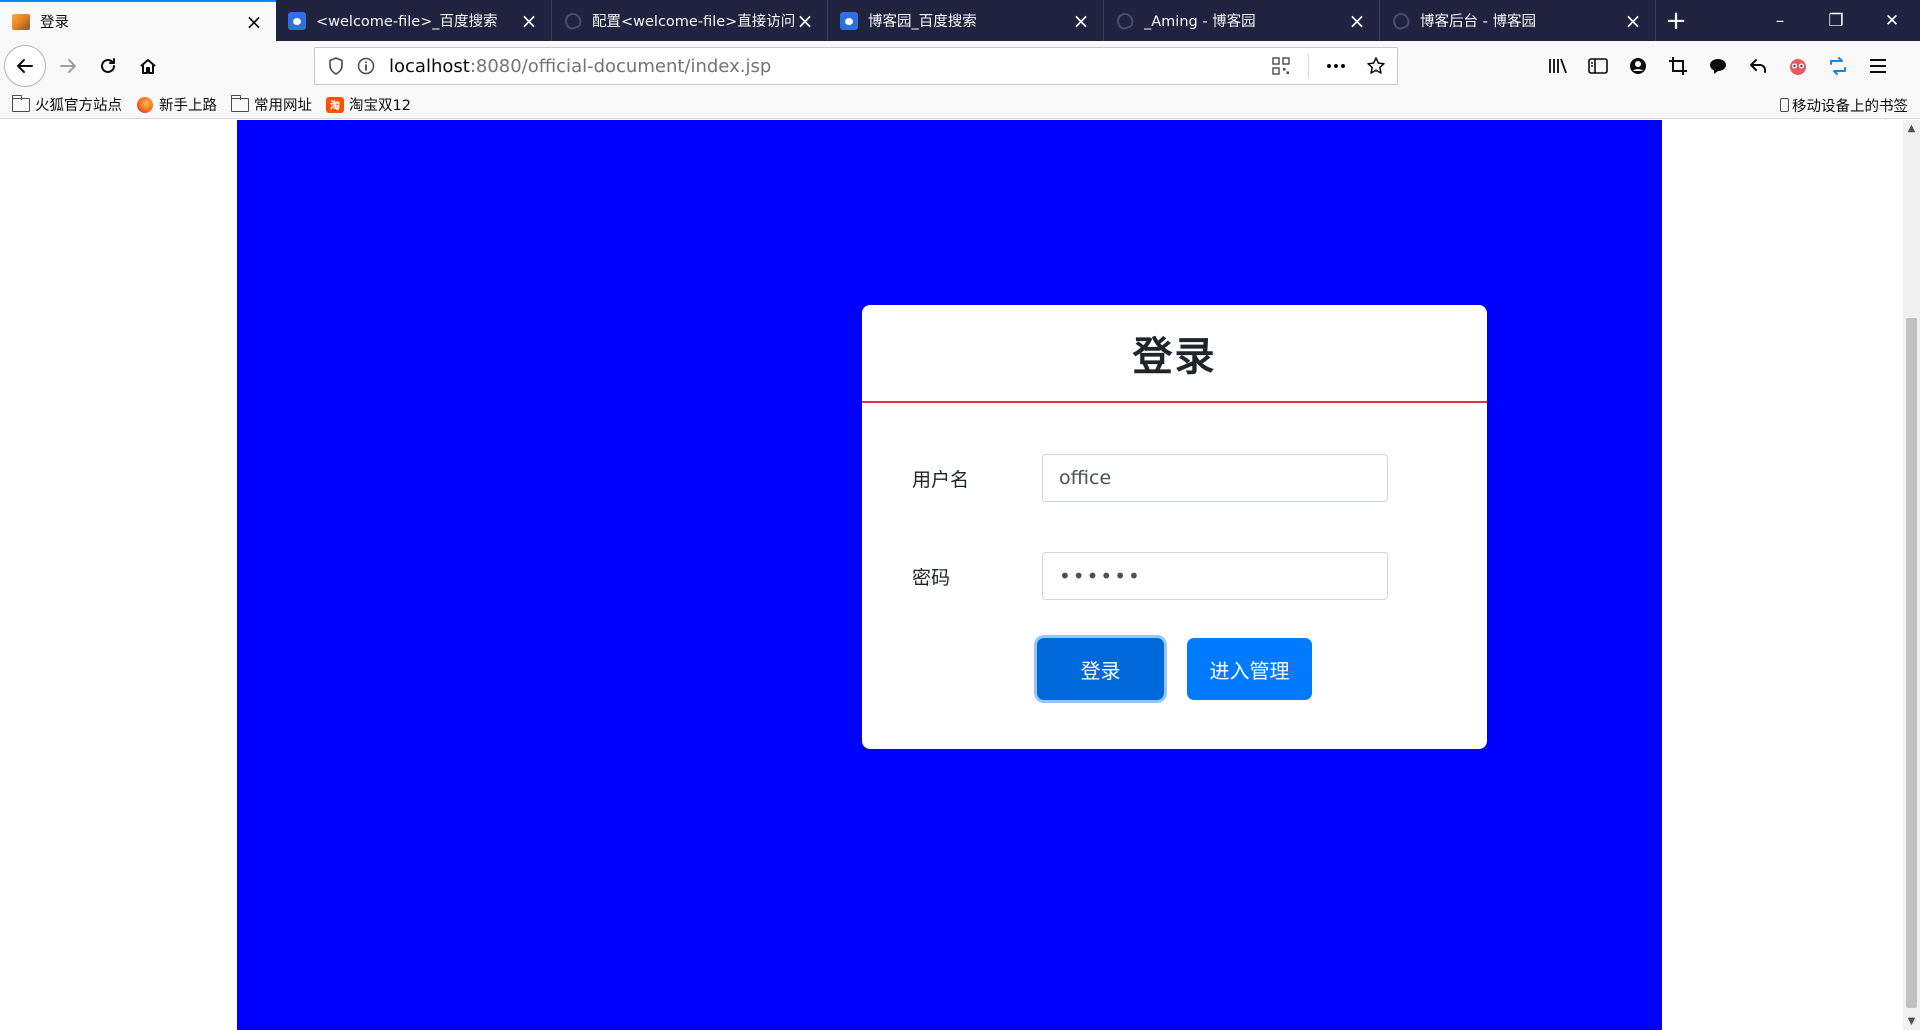 The height and width of the screenshot is (1030, 1920). What do you see at coordinates (1678, 66) in the screenshot?
I see `crop-screenshot-icon` at bounding box center [1678, 66].